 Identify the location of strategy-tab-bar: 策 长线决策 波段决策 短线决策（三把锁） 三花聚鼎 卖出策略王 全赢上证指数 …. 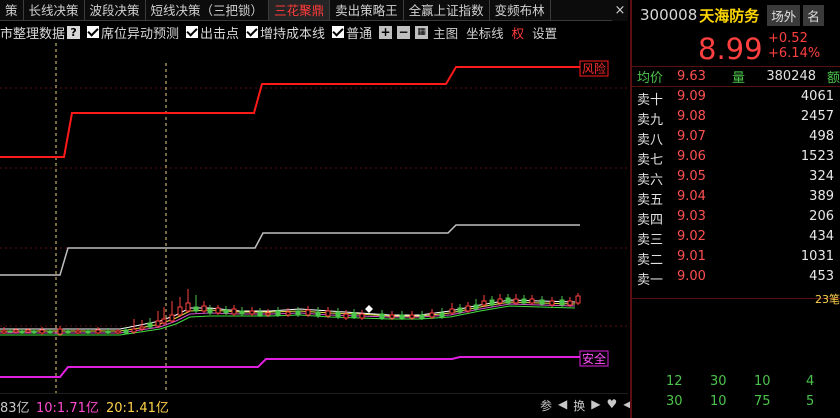
(314, 10).